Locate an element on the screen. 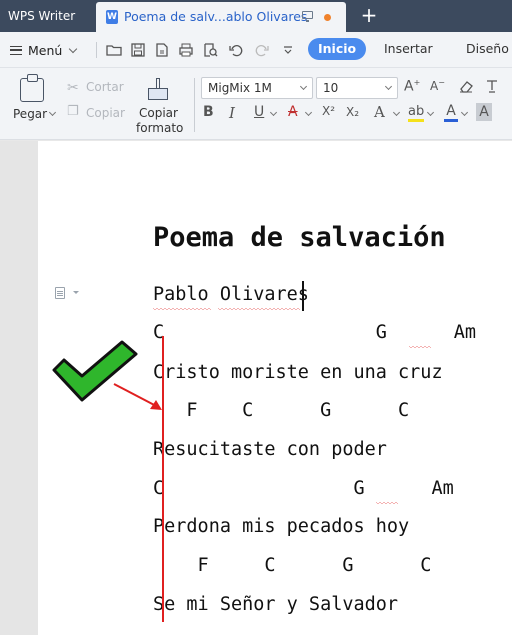 The height and width of the screenshot is (635, 512). underline-dropdown-icon is located at coordinates (273, 112).